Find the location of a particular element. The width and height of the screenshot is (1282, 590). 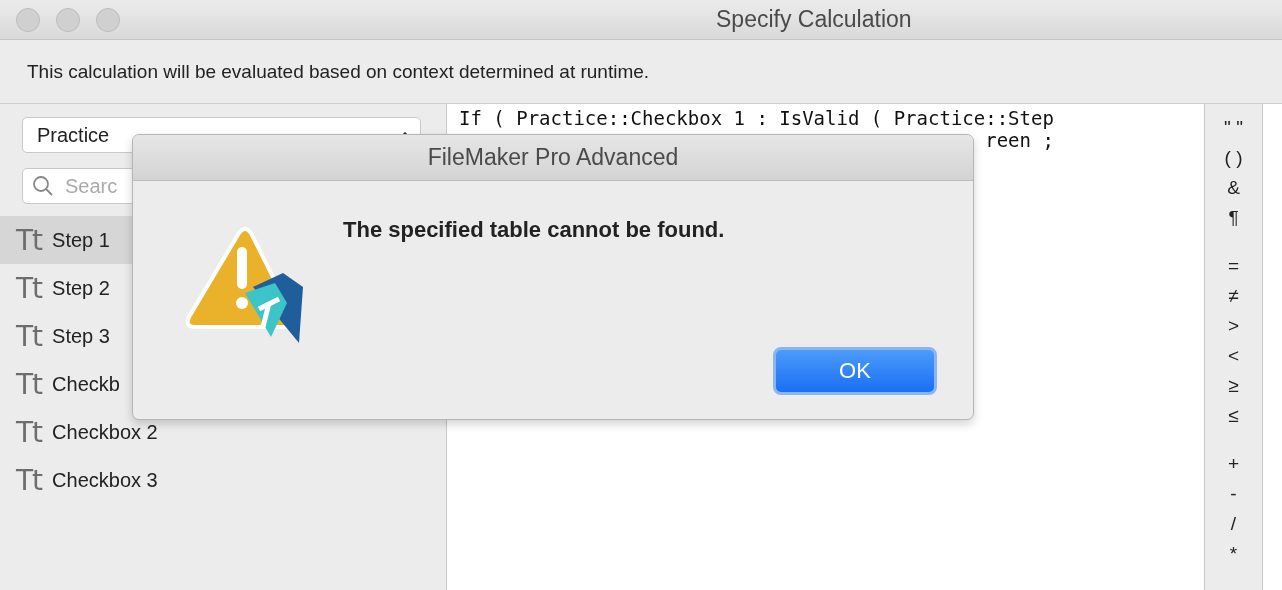

operator-button: ≤ is located at coordinates (1233, 416).